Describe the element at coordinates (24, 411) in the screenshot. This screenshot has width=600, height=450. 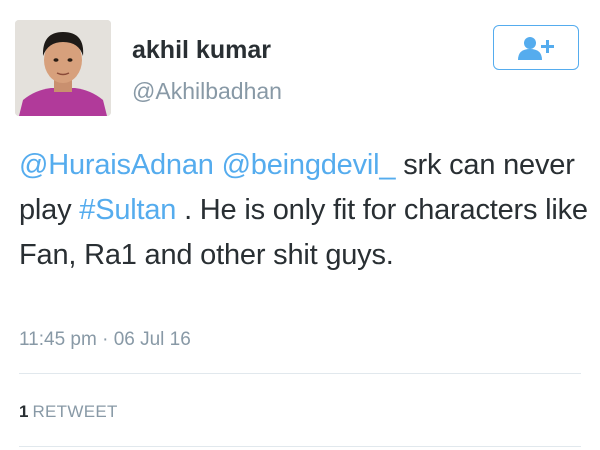
I see `retweet-count: 1` at that location.